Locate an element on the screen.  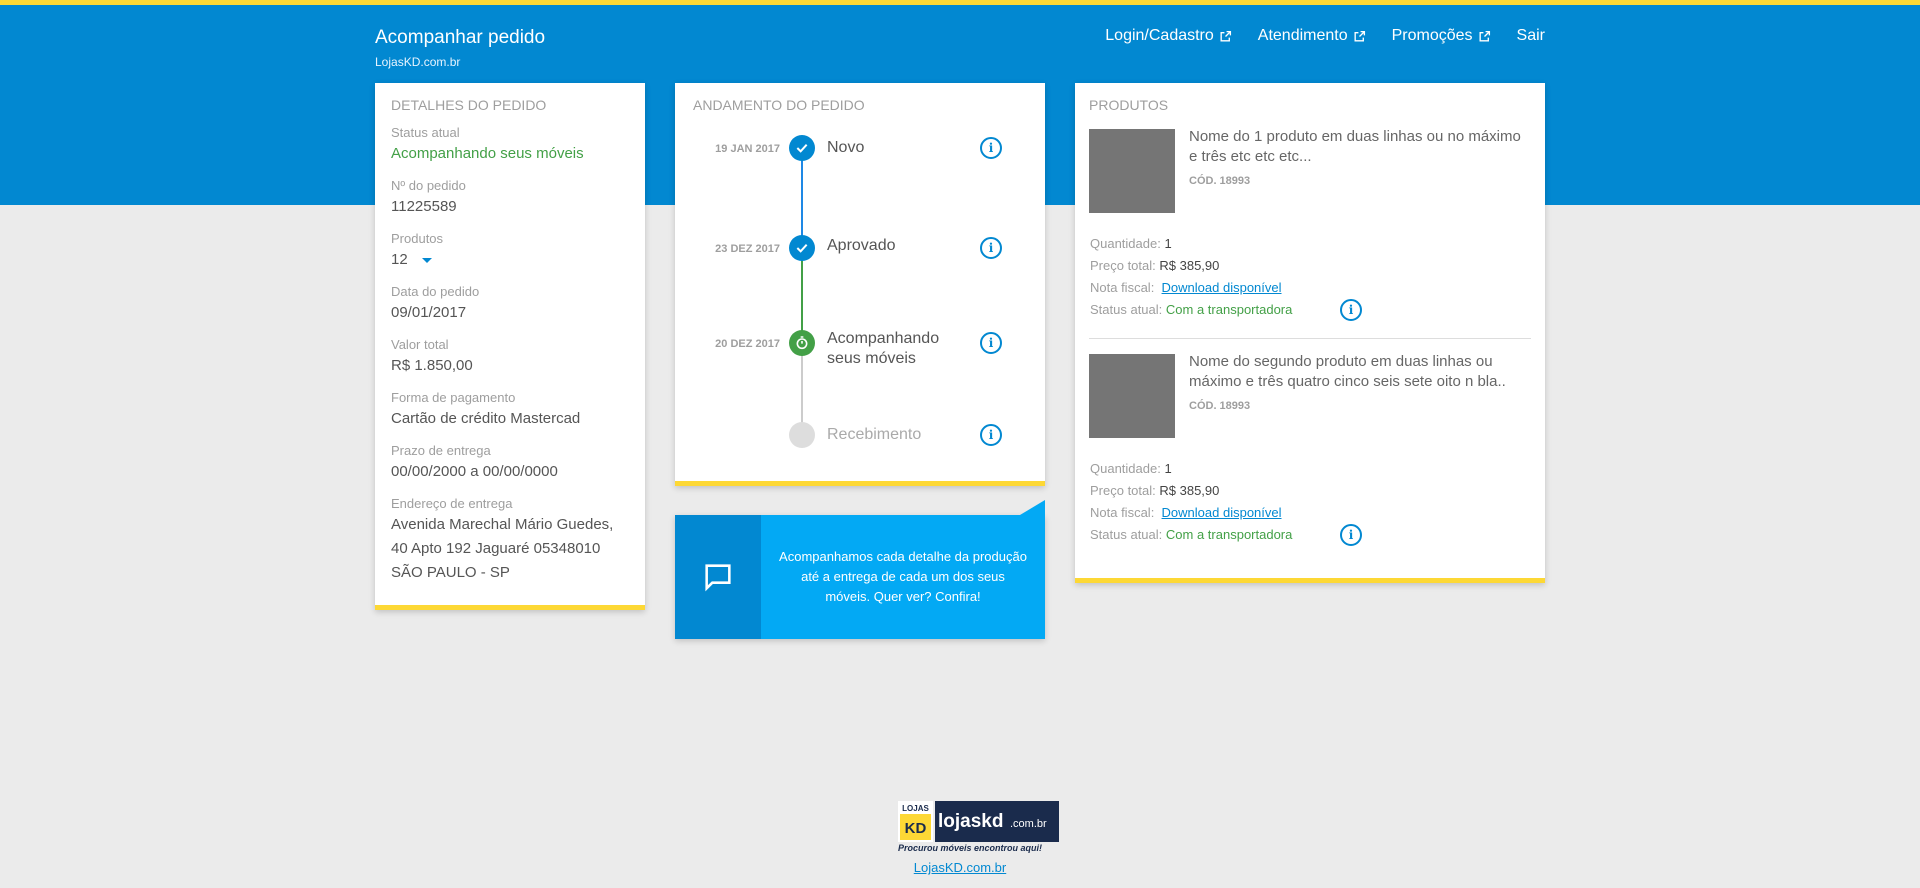
order-number-value: 11225589 is located at coordinates (424, 206).